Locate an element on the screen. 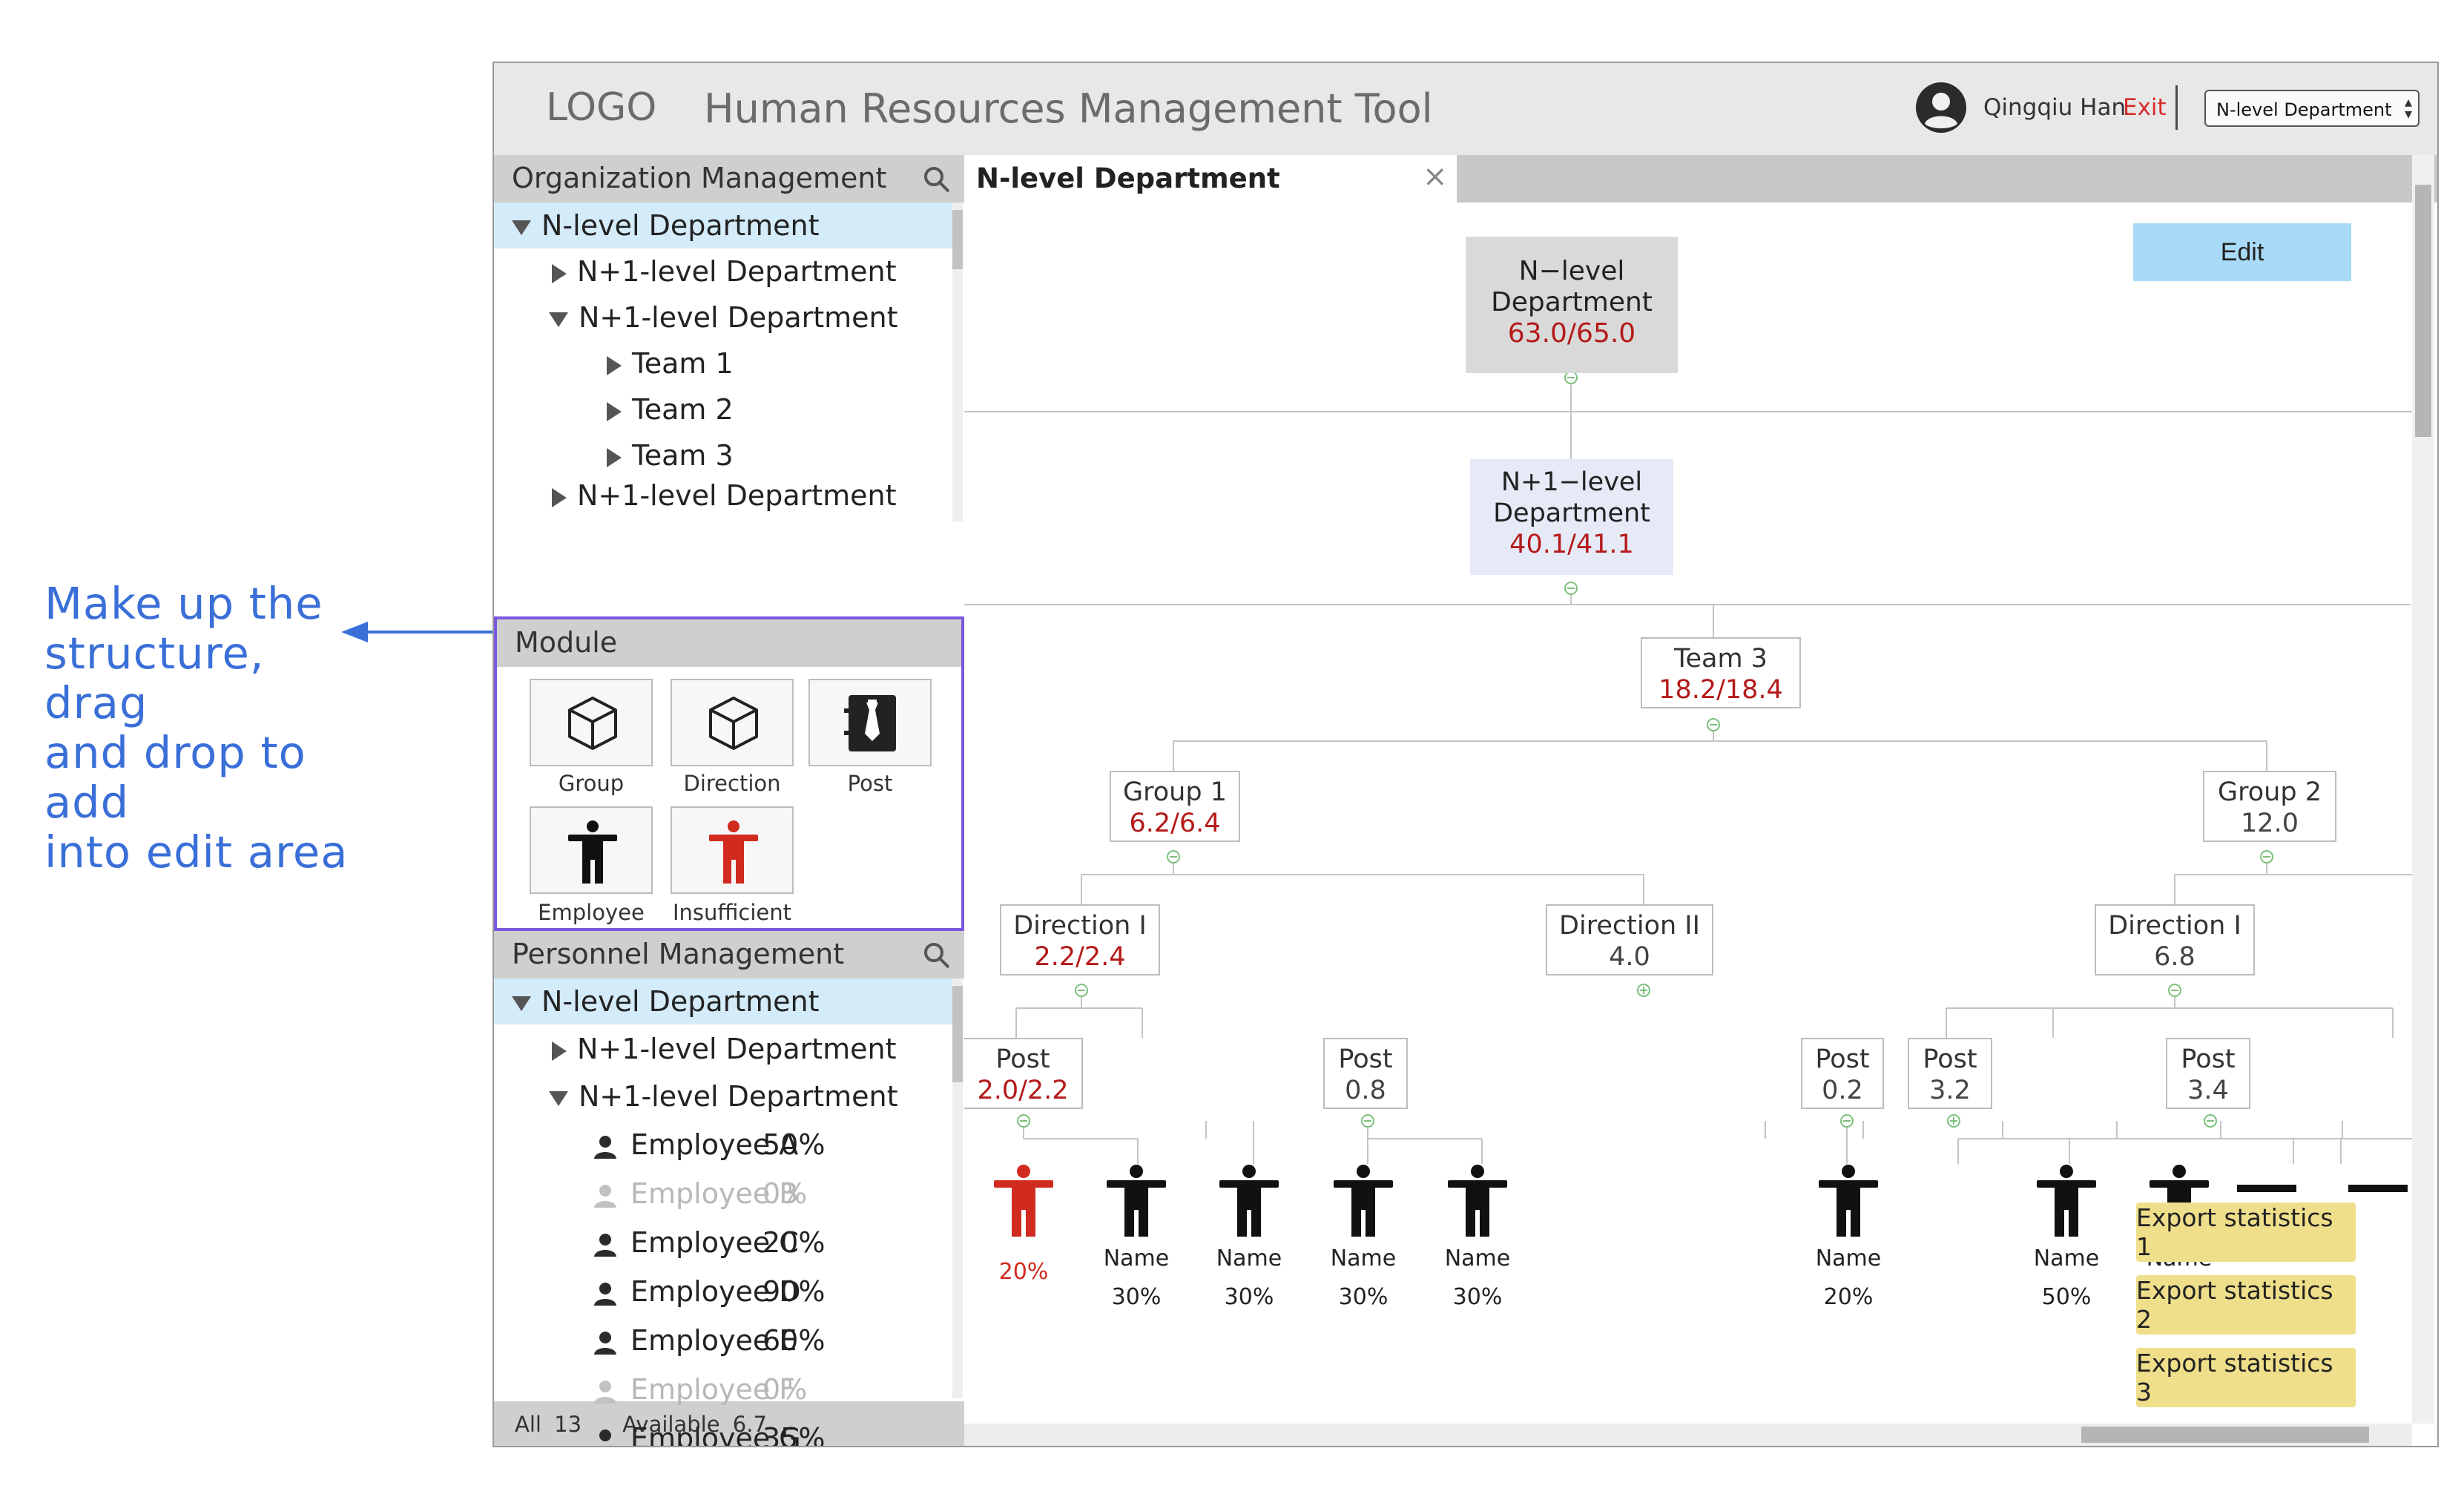 The image size is (2464, 1497). cube-icon is located at coordinates (592, 723).